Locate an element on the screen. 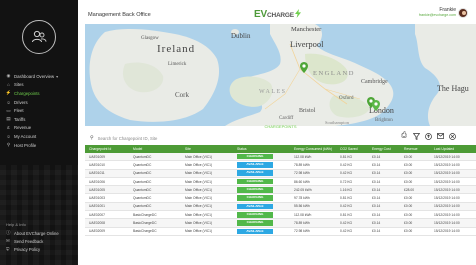 The image size is (476, 265). column-header: Energy Cost is located at coordinates (384, 149).